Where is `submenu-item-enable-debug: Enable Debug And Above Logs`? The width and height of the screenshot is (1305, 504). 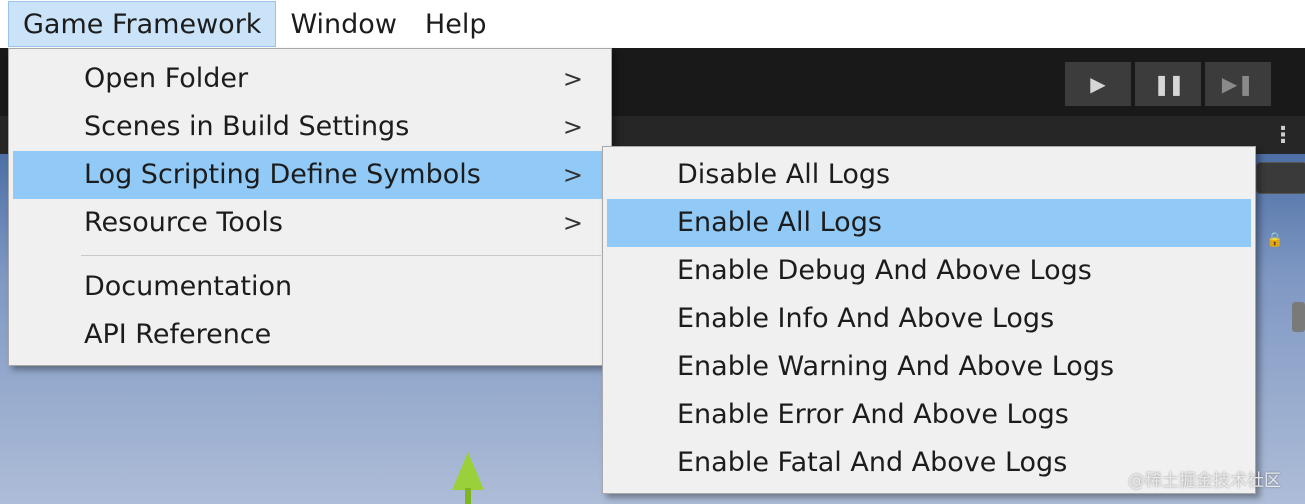 submenu-item-enable-debug: Enable Debug And Above Logs is located at coordinates (929, 271).